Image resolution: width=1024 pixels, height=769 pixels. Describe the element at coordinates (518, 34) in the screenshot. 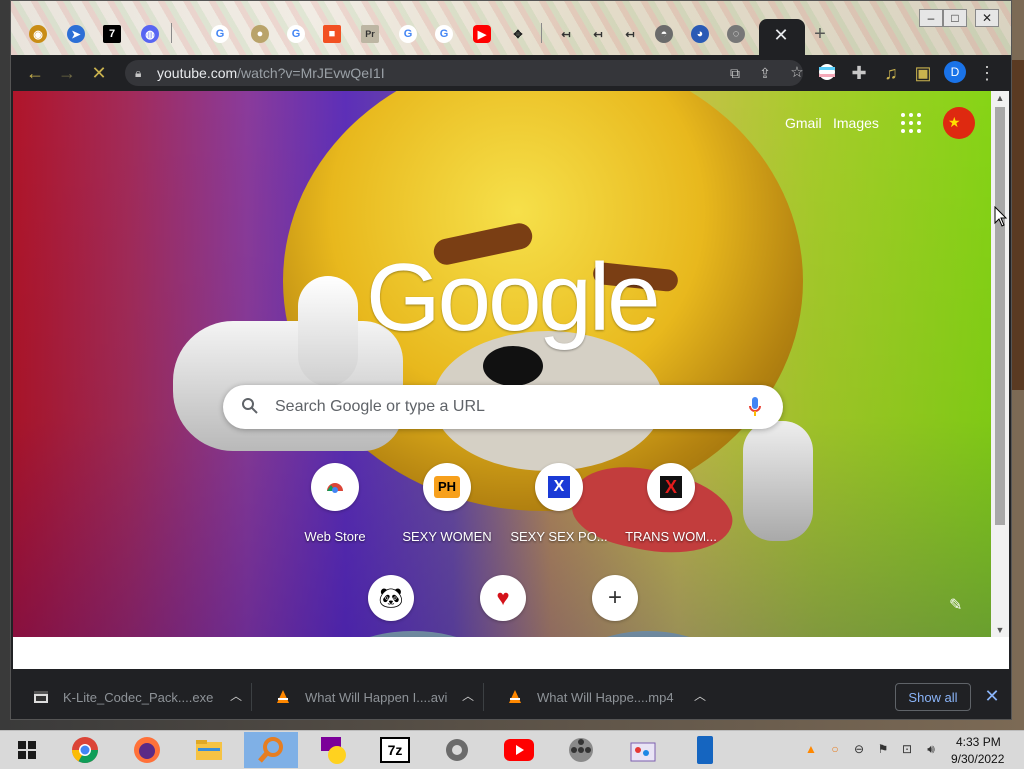

I see `tab-move-icon: ✥` at that location.